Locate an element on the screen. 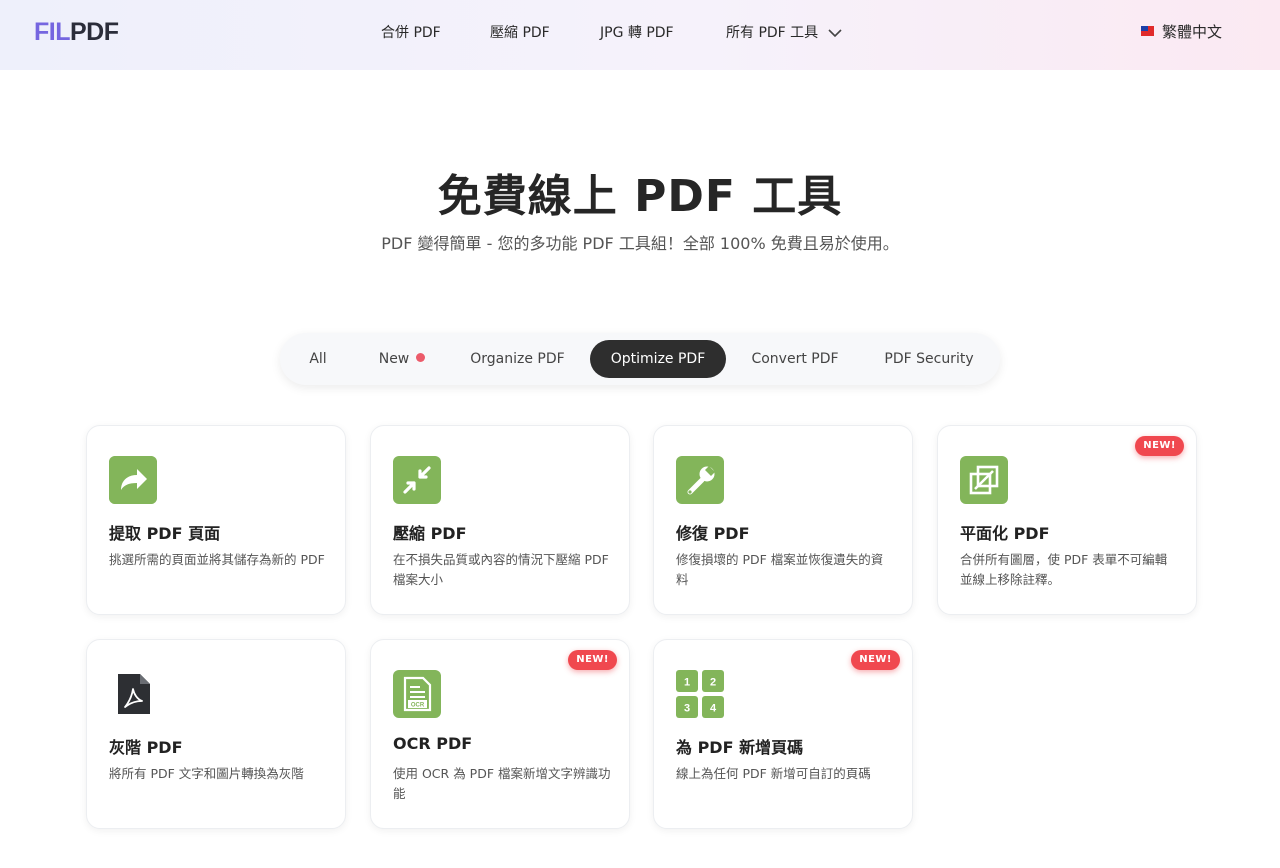 Image resolution: width=1280 pixels, height=868 pixels. tab-new: New is located at coordinates (402, 359).